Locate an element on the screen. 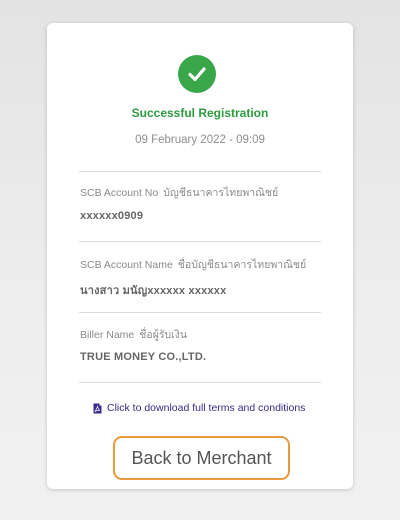 This screenshot has height=520, width=400. account-name-value: นางสาว มนัญxxxxxx xxxxxx is located at coordinates (153, 291).